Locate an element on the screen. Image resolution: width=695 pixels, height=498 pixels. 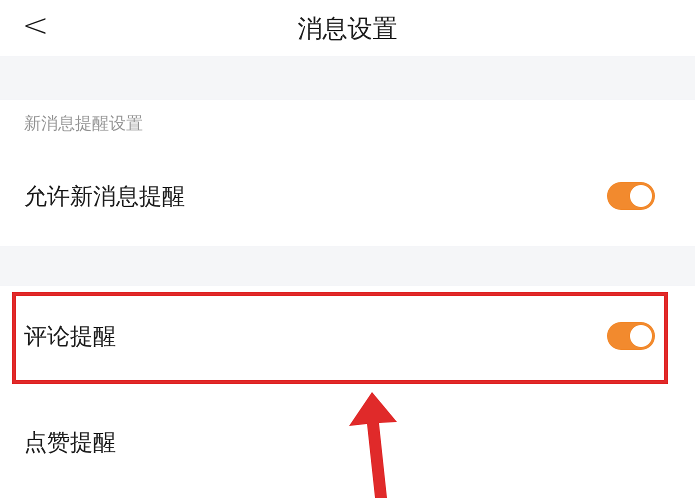
back-button: < is located at coordinates (35, 25).